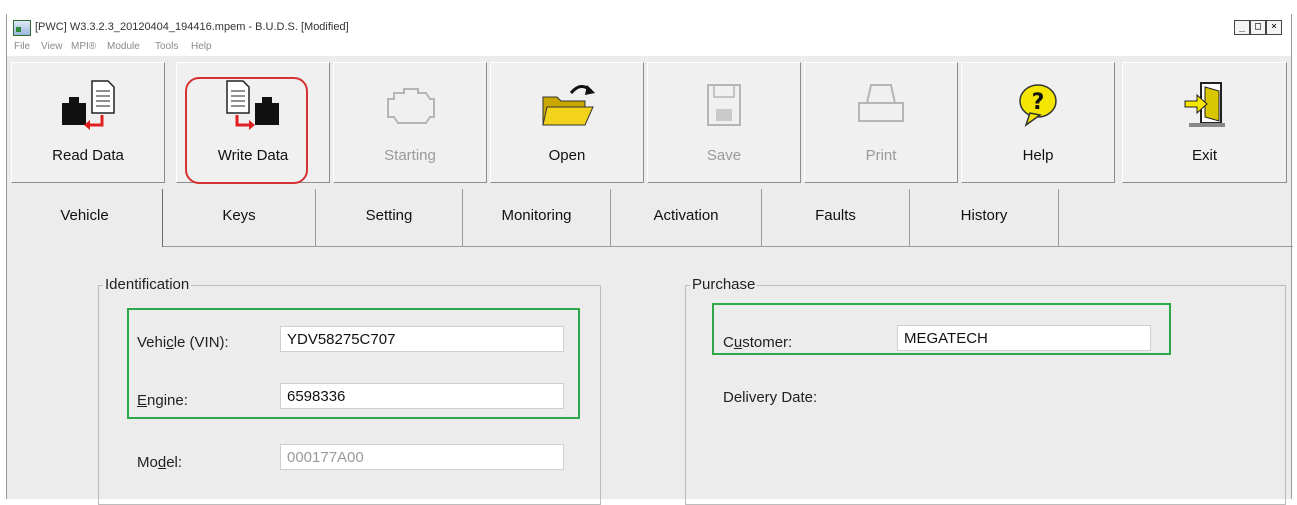  Describe the element at coordinates (1038, 155) in the screenshot. I see `help-label: Help` at that location.